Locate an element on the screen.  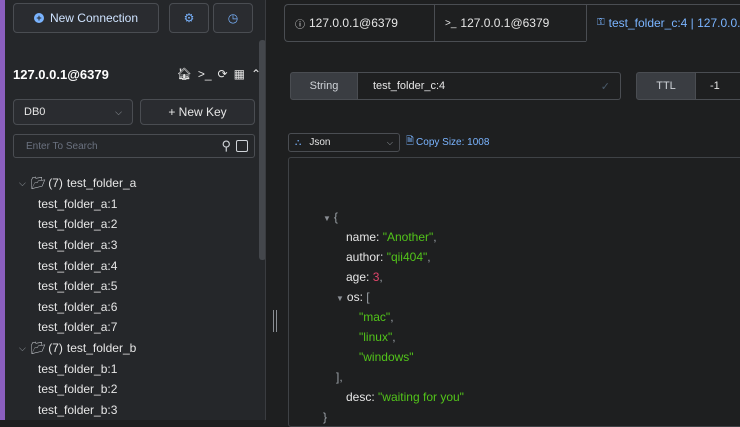
format-select: ⛬ Json ⌵ is located at coordinates (344, 142).